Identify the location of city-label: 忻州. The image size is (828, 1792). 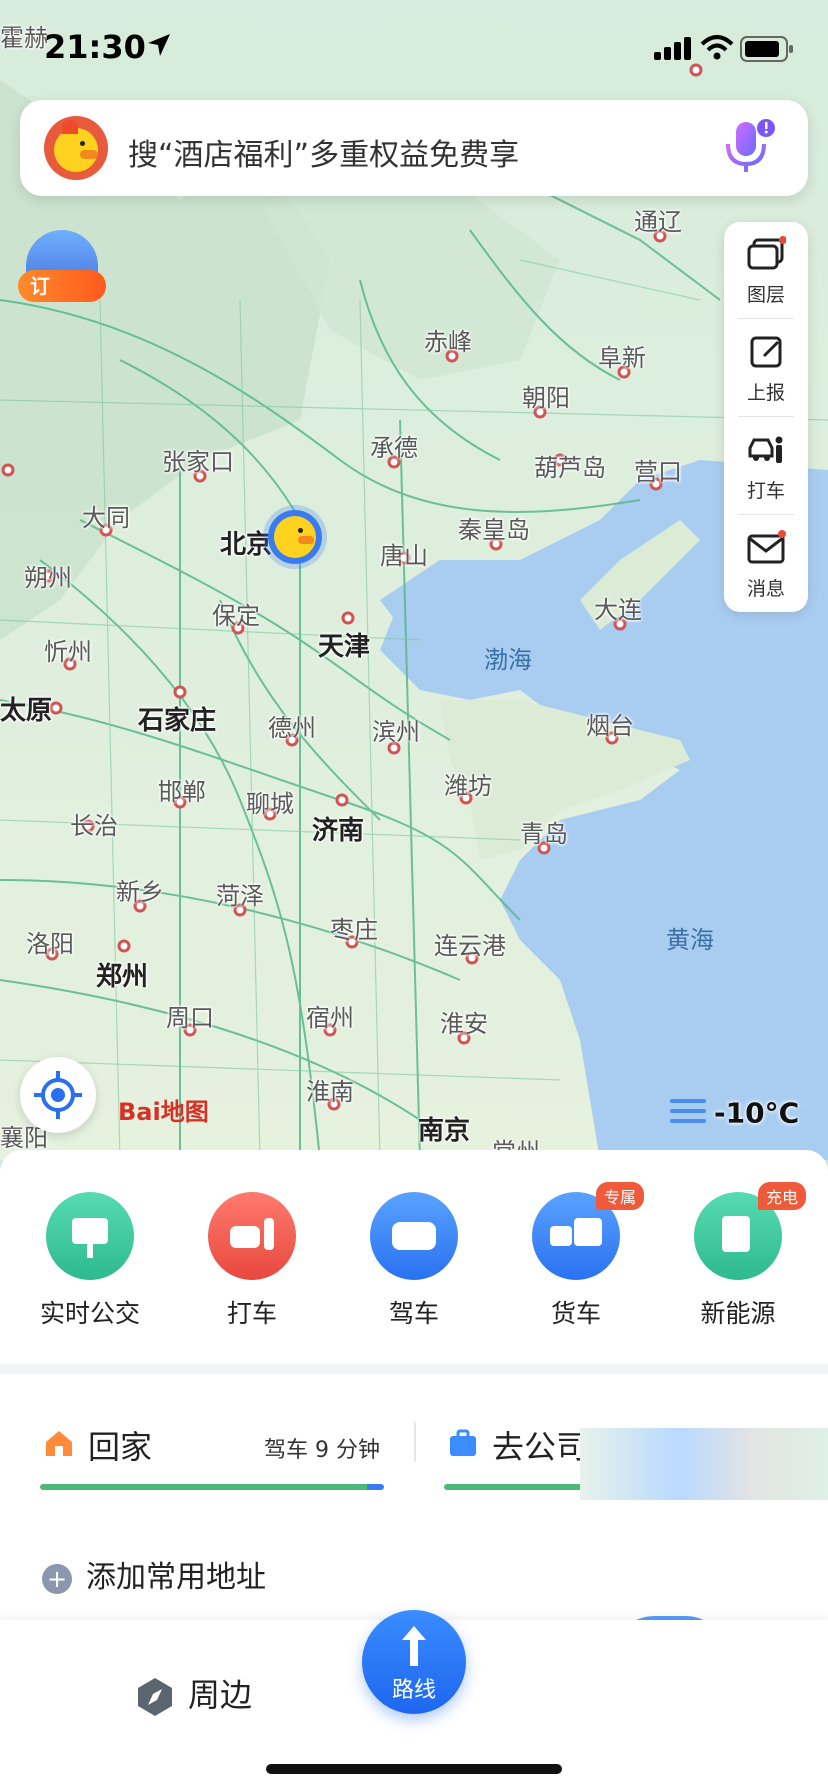
(68, 652).